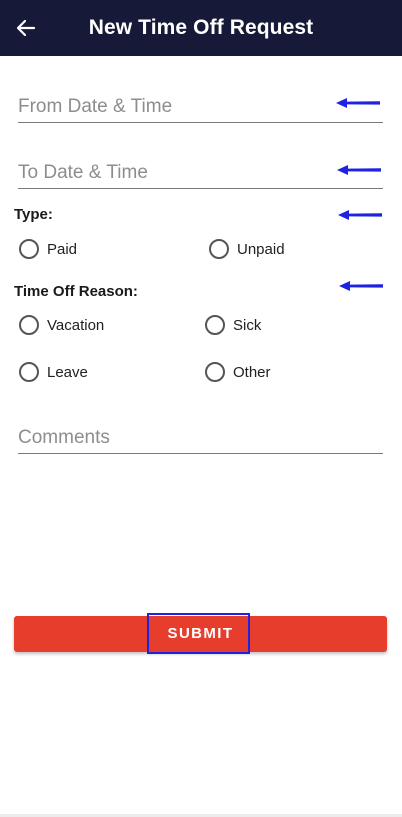  I want to click on from-date-field, so click(200, 102).